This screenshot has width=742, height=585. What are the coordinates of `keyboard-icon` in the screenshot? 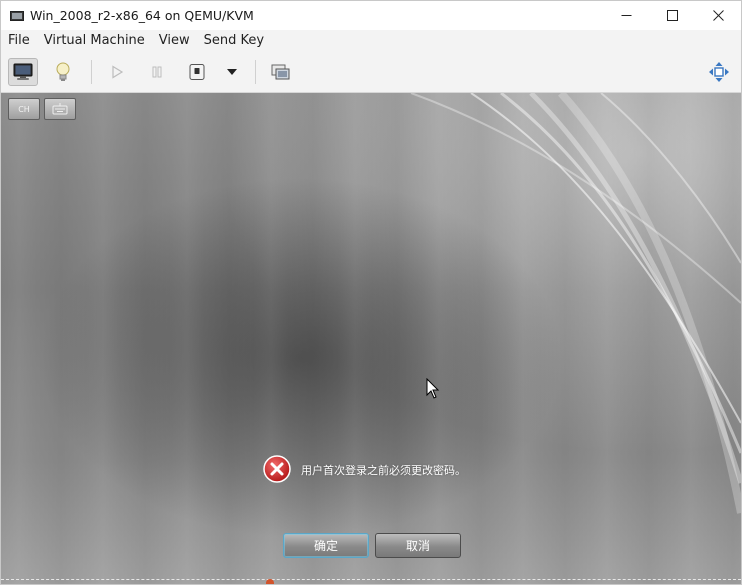 It's located at (60, 109).